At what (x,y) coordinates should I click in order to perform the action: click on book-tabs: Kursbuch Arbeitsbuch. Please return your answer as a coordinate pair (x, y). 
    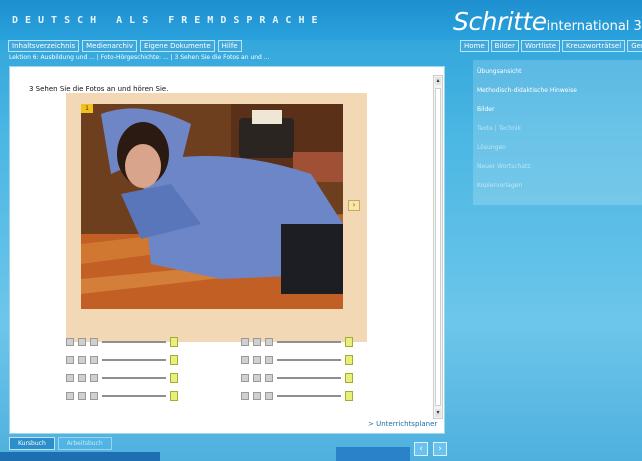
    Looking at the image, I should click on (60, 443).